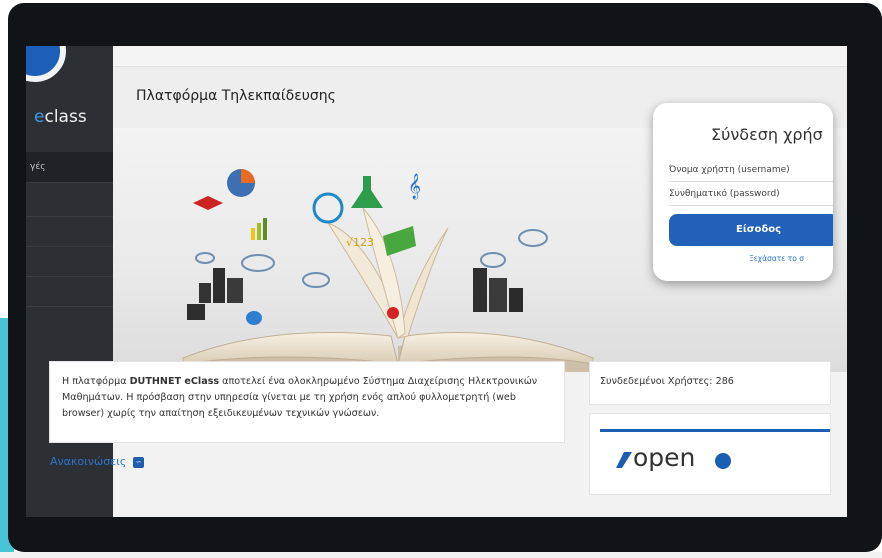  Describe the element at coordinates (664, 457) in the screenshot. I see `open-logo-text: open` at that location.